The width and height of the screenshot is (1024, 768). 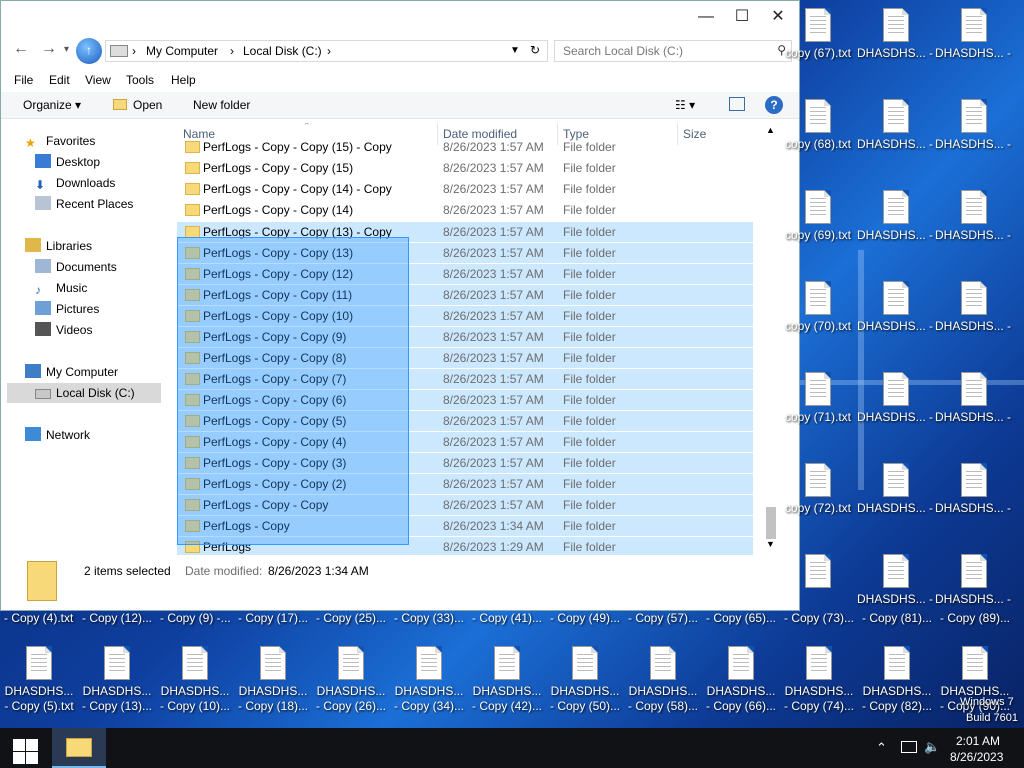 I want to click on preview-pane-icon, so click(x=737, y=104).